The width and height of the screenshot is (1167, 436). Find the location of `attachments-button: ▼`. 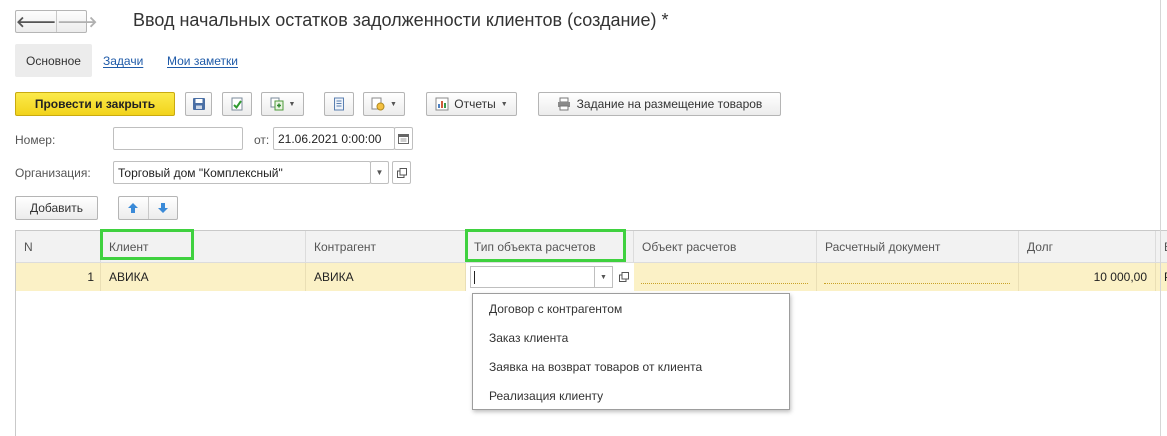

attachments-button: ▼ is located at coordinates (384, 104).